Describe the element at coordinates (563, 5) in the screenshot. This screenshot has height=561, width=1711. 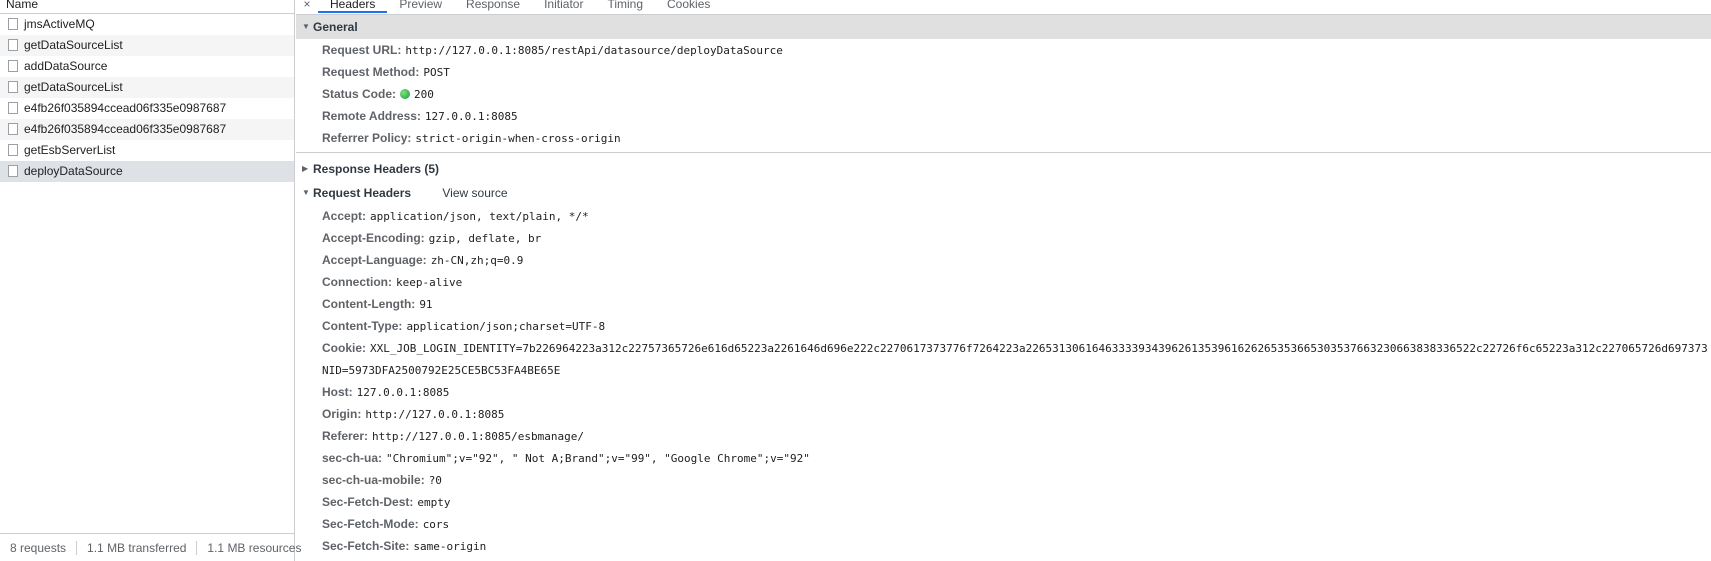
I see `tab-initiator: Initiator` at that location.